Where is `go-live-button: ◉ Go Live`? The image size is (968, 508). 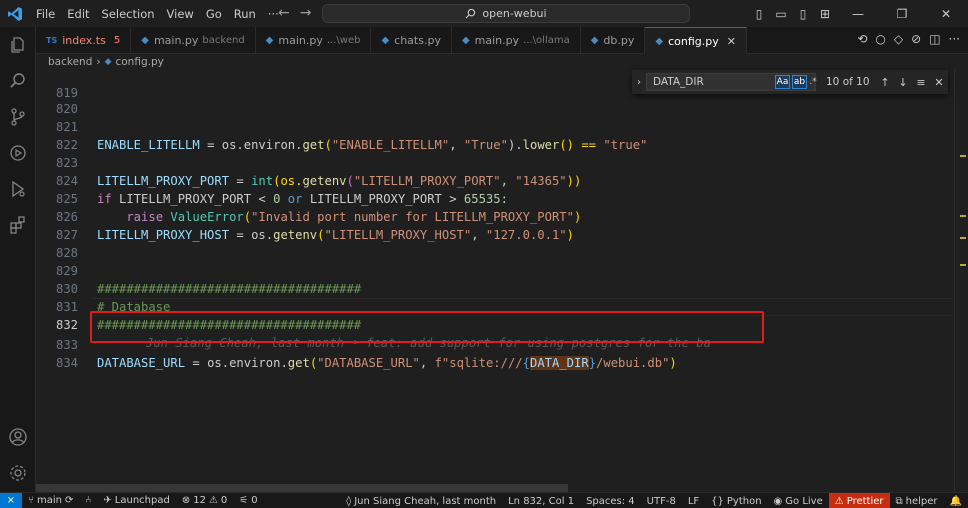
go-live-button: ◉ Go Live is located at coordinates (798, 501).